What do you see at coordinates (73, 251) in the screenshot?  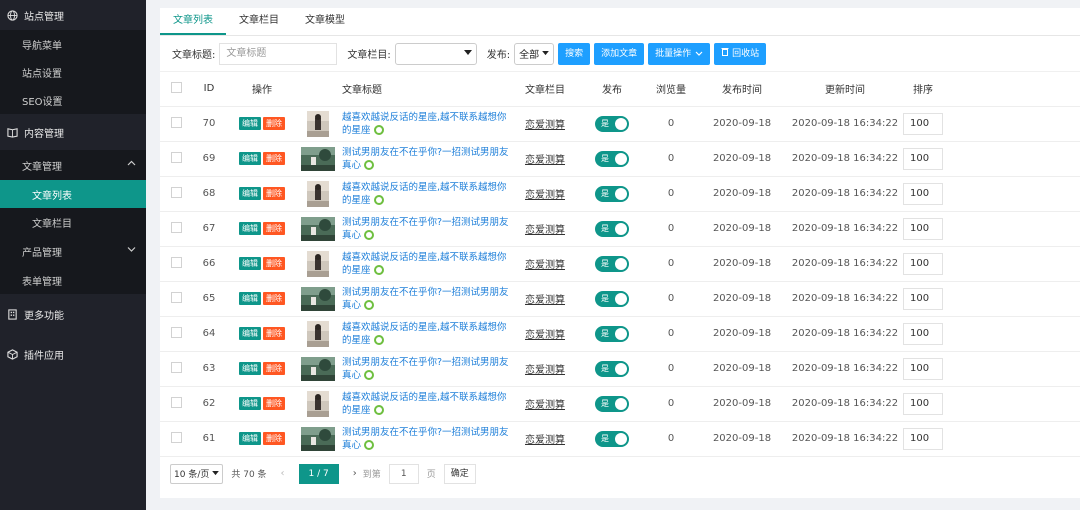 I see `sidebar-item-product-mgmt: 产品管理` at bounding box center [73, 251].